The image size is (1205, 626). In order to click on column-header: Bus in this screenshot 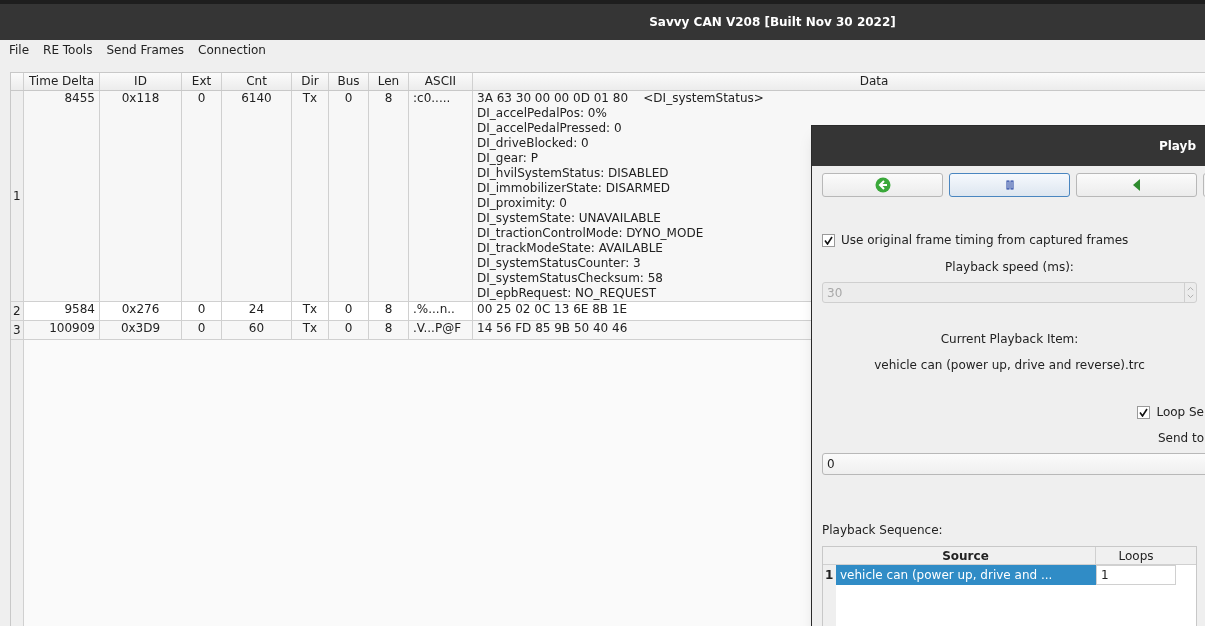, I will do `click(349, 81)`.